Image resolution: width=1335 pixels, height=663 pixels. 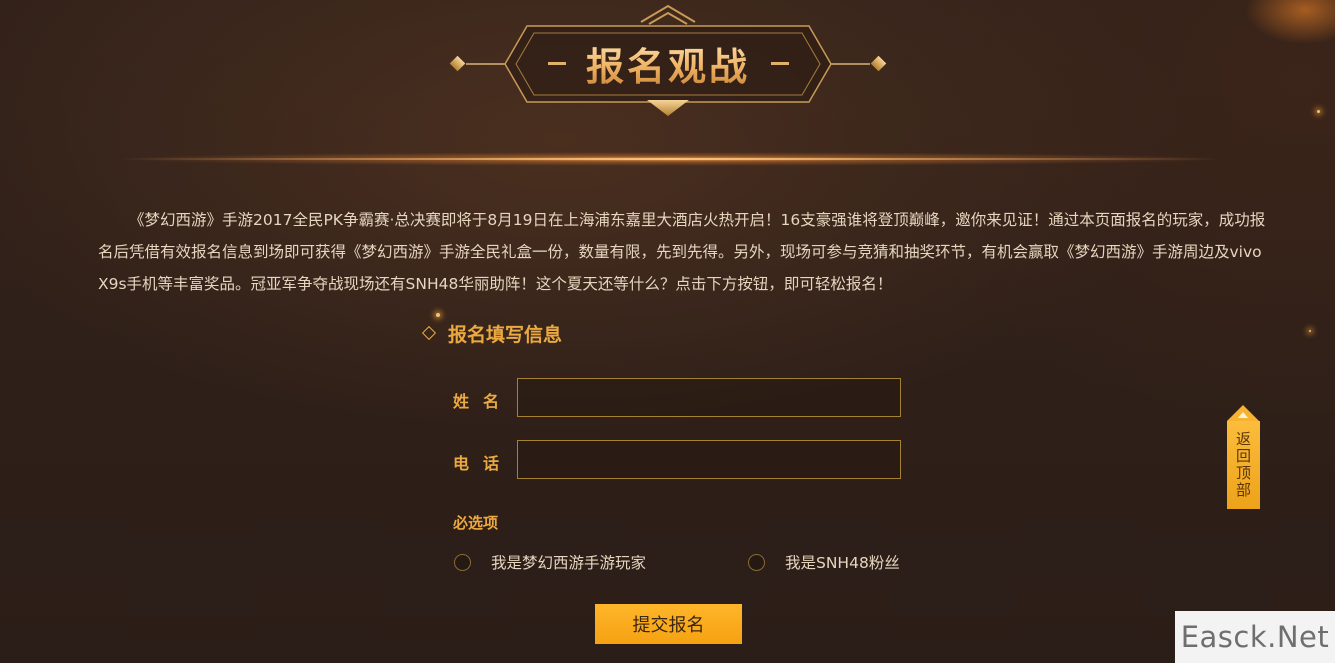 I want to click on watermark: Easck.Net, so click(x=1255, y=637).